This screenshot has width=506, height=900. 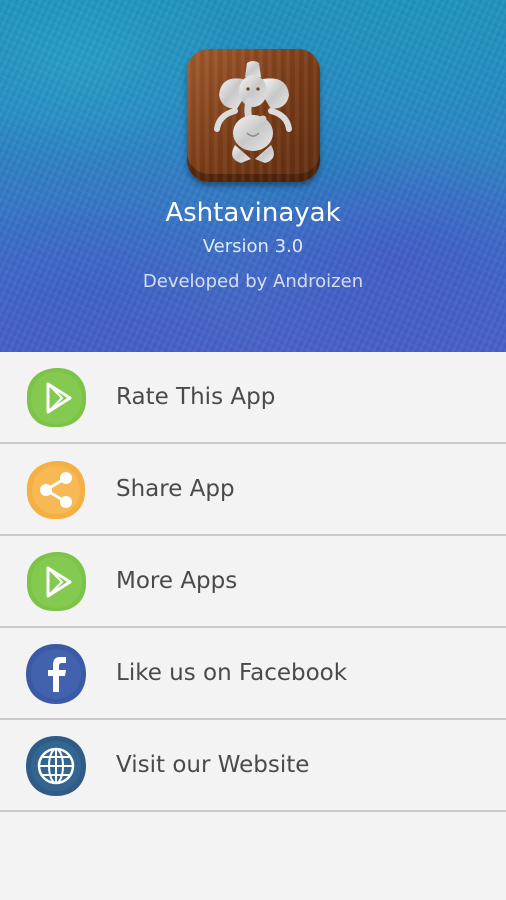 I want to click on website-item: Visit our Website, so click(x=253, y=766).